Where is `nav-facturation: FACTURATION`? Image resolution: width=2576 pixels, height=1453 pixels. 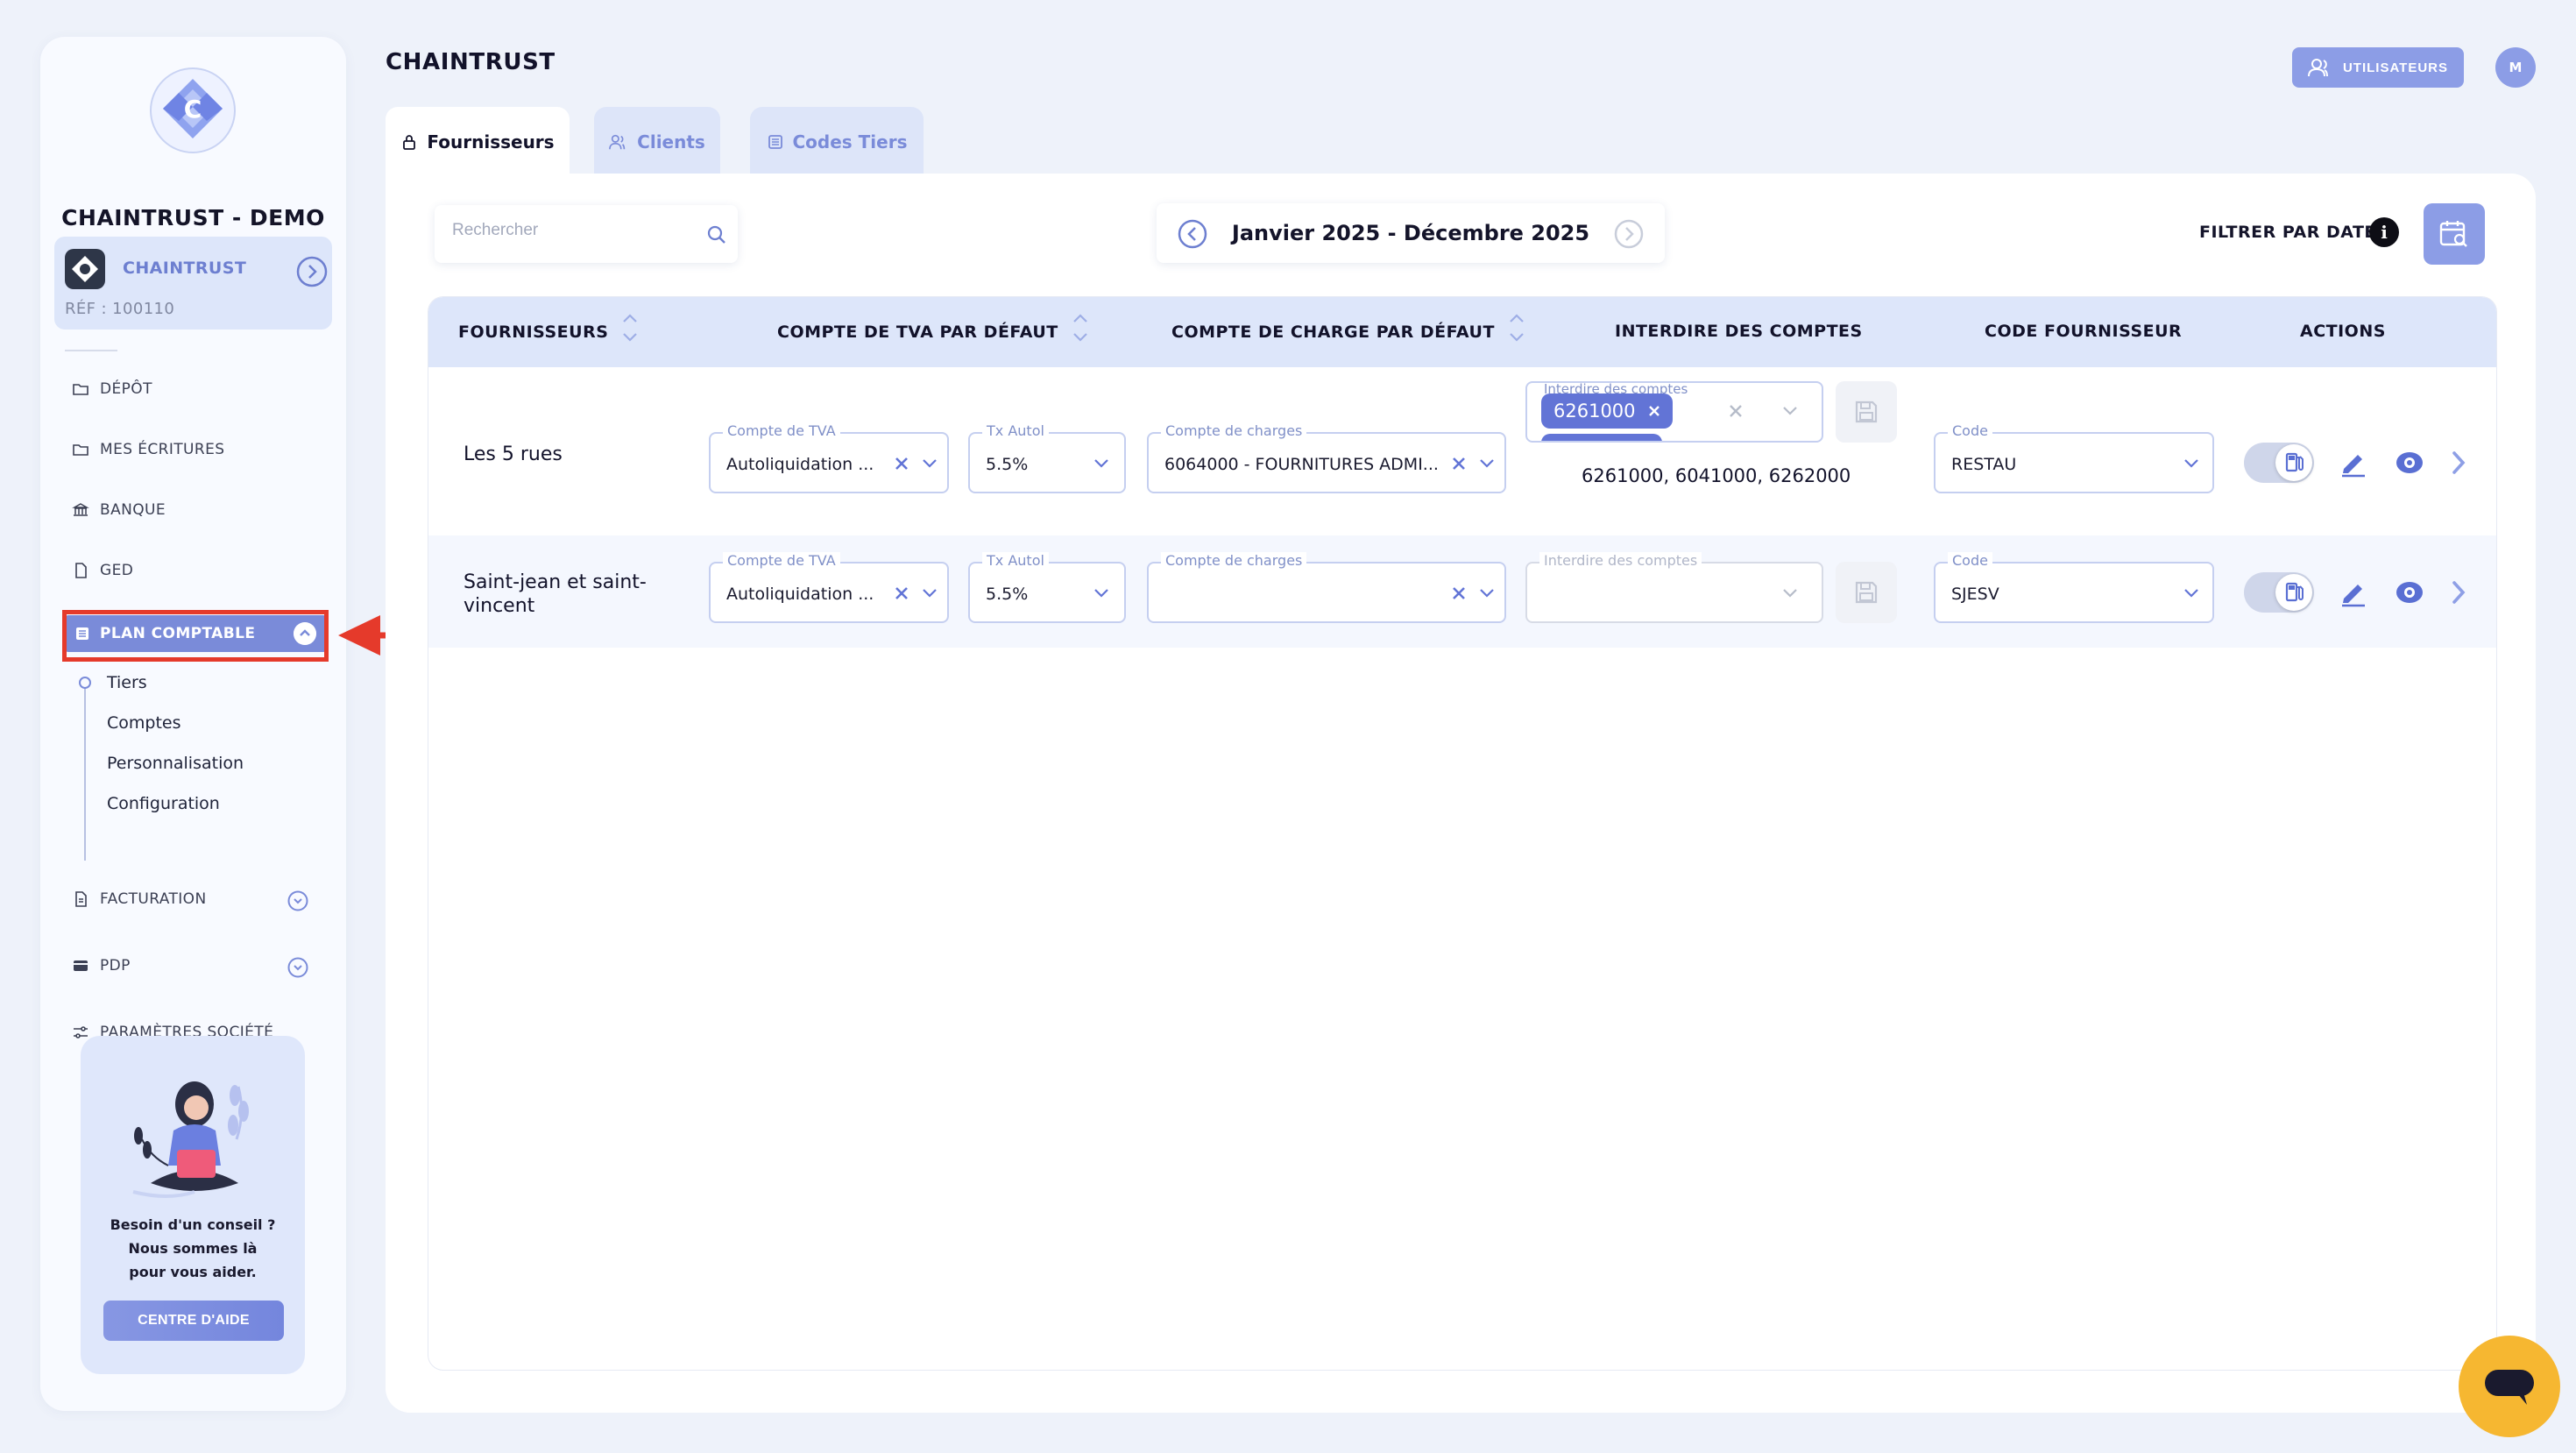 nav-facturation: FACTURATION is located at coordinates (139, 899).